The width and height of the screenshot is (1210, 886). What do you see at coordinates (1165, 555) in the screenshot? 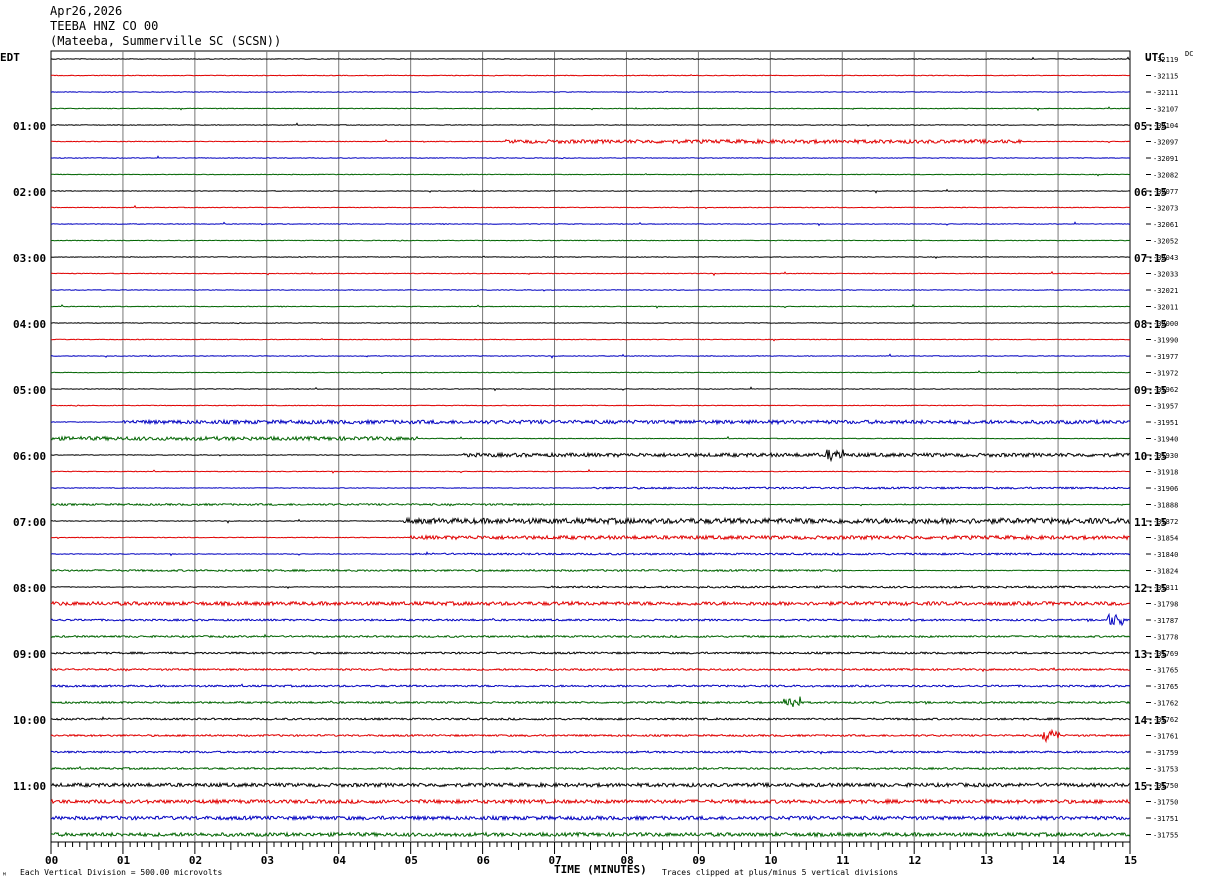
I see `dc-offset-label: -31840` at bounding box center [1165, 555].